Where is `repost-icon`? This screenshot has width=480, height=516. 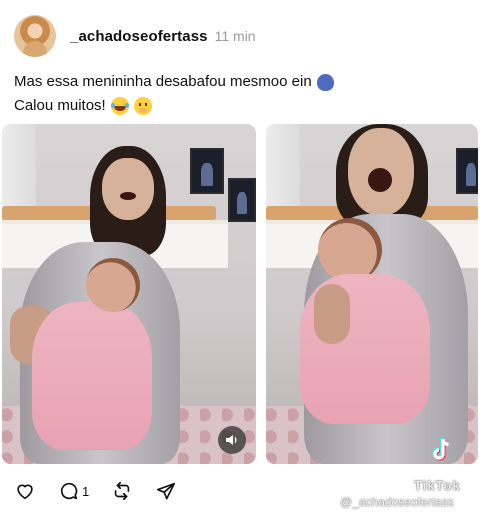 repost-icon is located at coordinates (122, 491).